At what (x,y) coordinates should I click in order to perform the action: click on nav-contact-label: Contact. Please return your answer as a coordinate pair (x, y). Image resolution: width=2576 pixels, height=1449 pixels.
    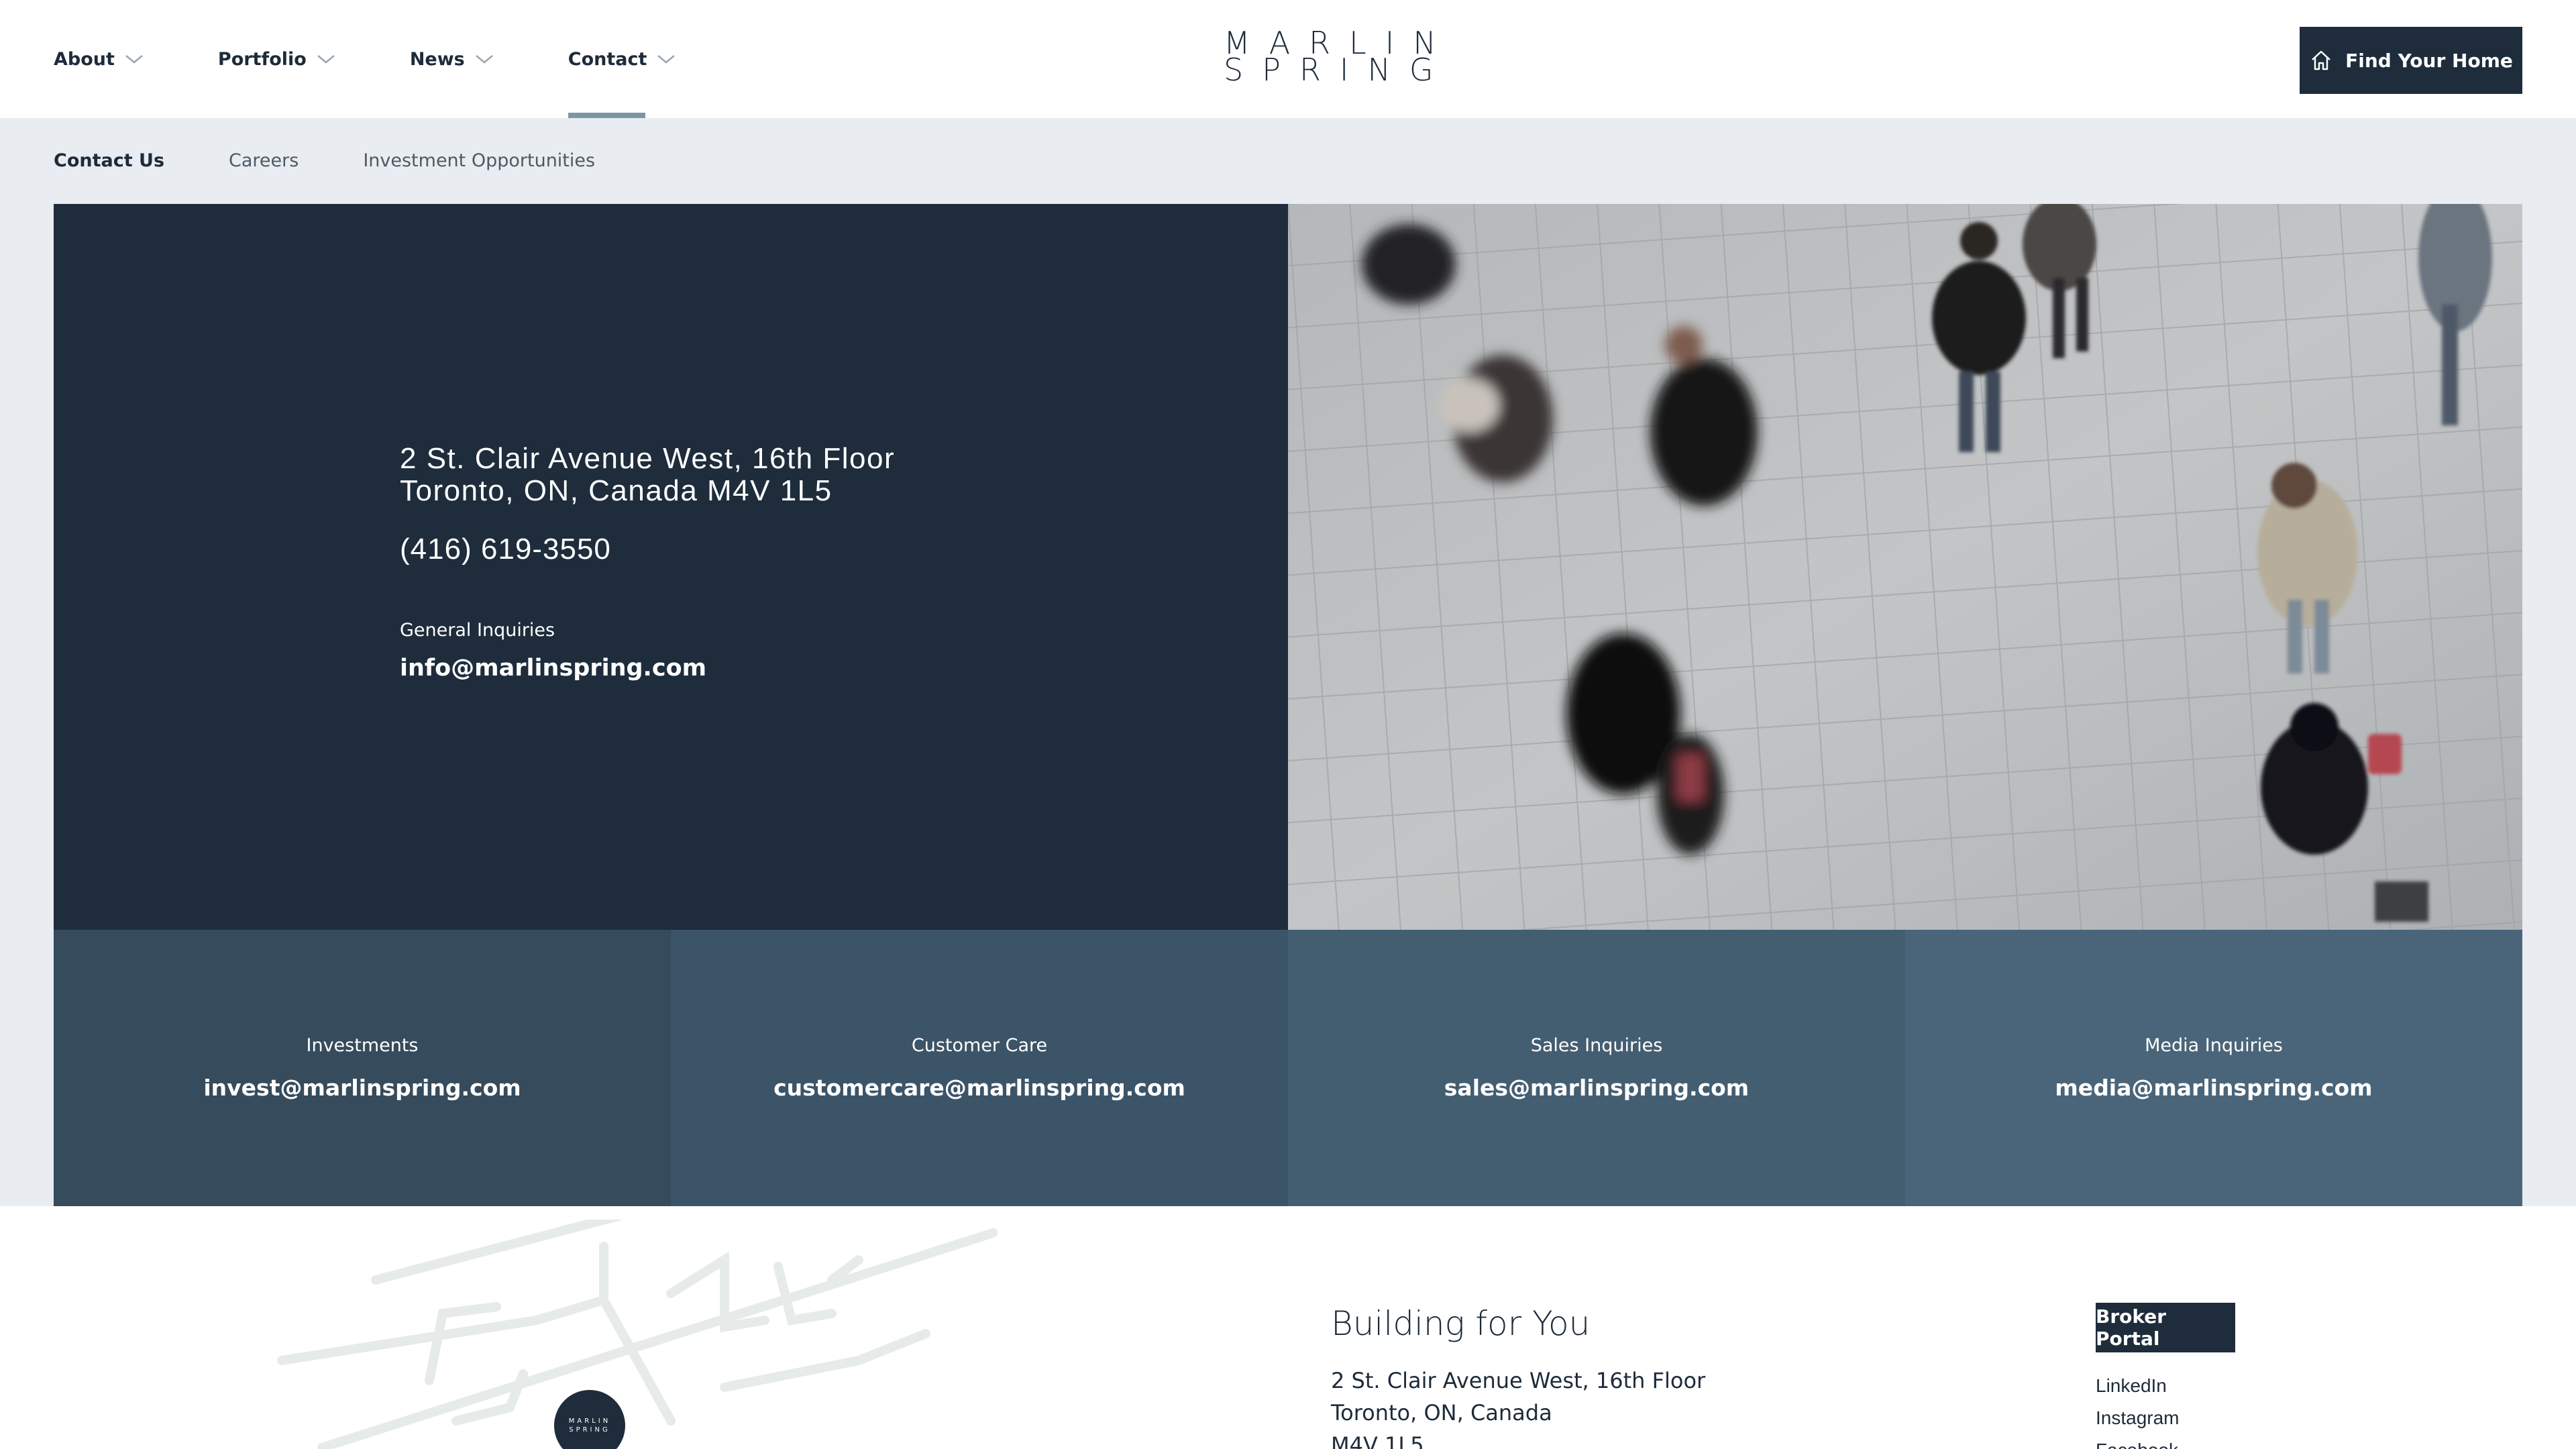
    Looking at the image, I should click on (607, 59).